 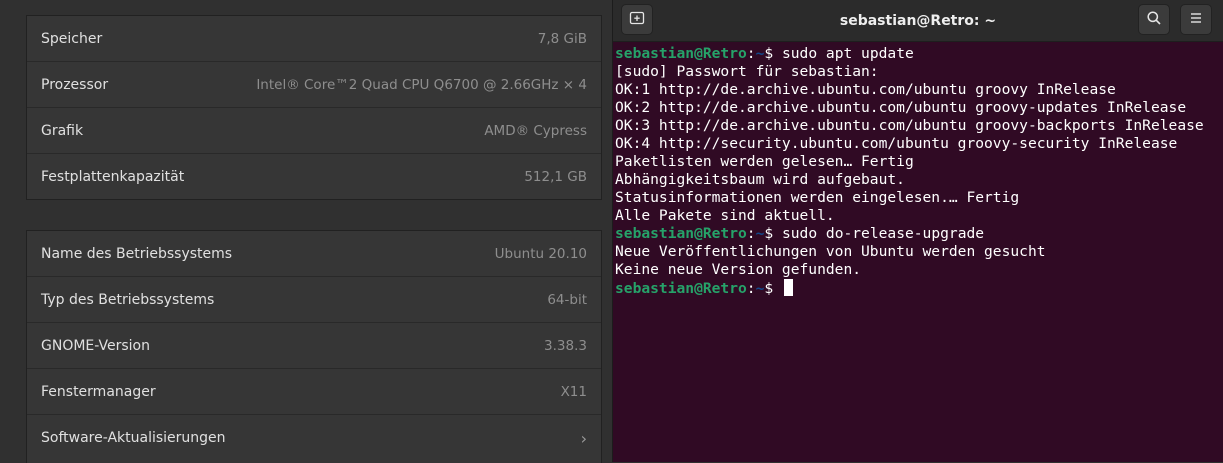 What do you see at coordinates (314, 254) in the screenshot?
I see `row-os-name: Name des Betriebssystems Ubuntu 20.10` at bounding box center [314, 254].